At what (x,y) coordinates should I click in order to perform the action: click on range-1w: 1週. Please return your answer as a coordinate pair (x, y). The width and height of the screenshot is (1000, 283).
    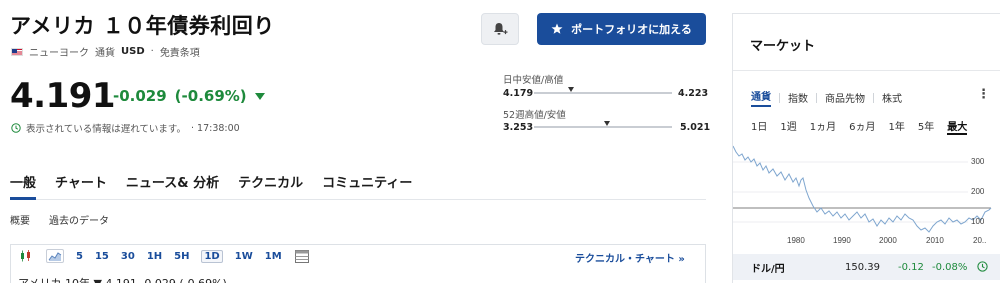
    Looking at the image, I should click on (788, 126).